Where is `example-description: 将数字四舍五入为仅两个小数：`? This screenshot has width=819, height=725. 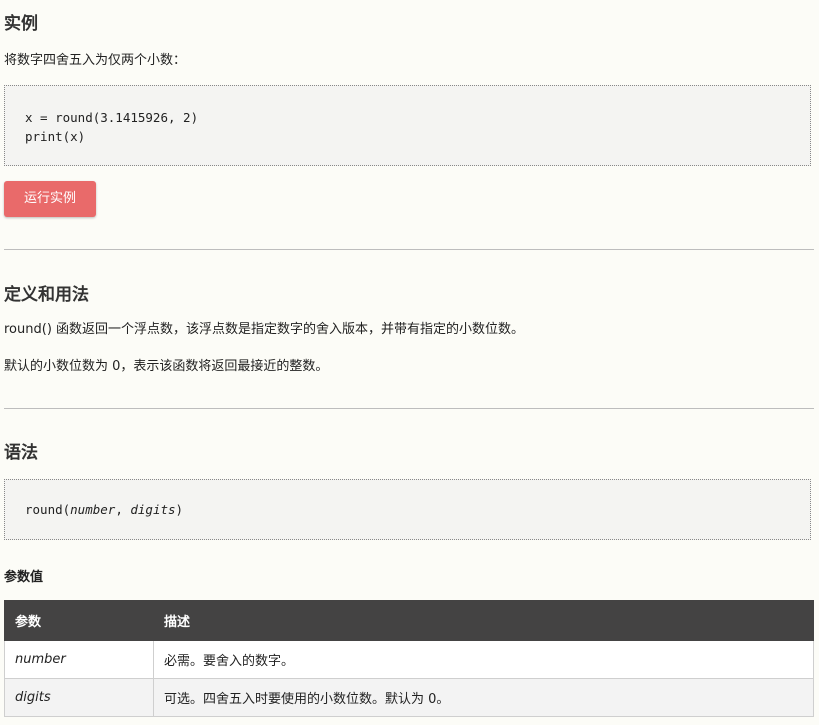 example-description: 将数字四舍五入为仅两个小数： is located at coordinates (95, 60).